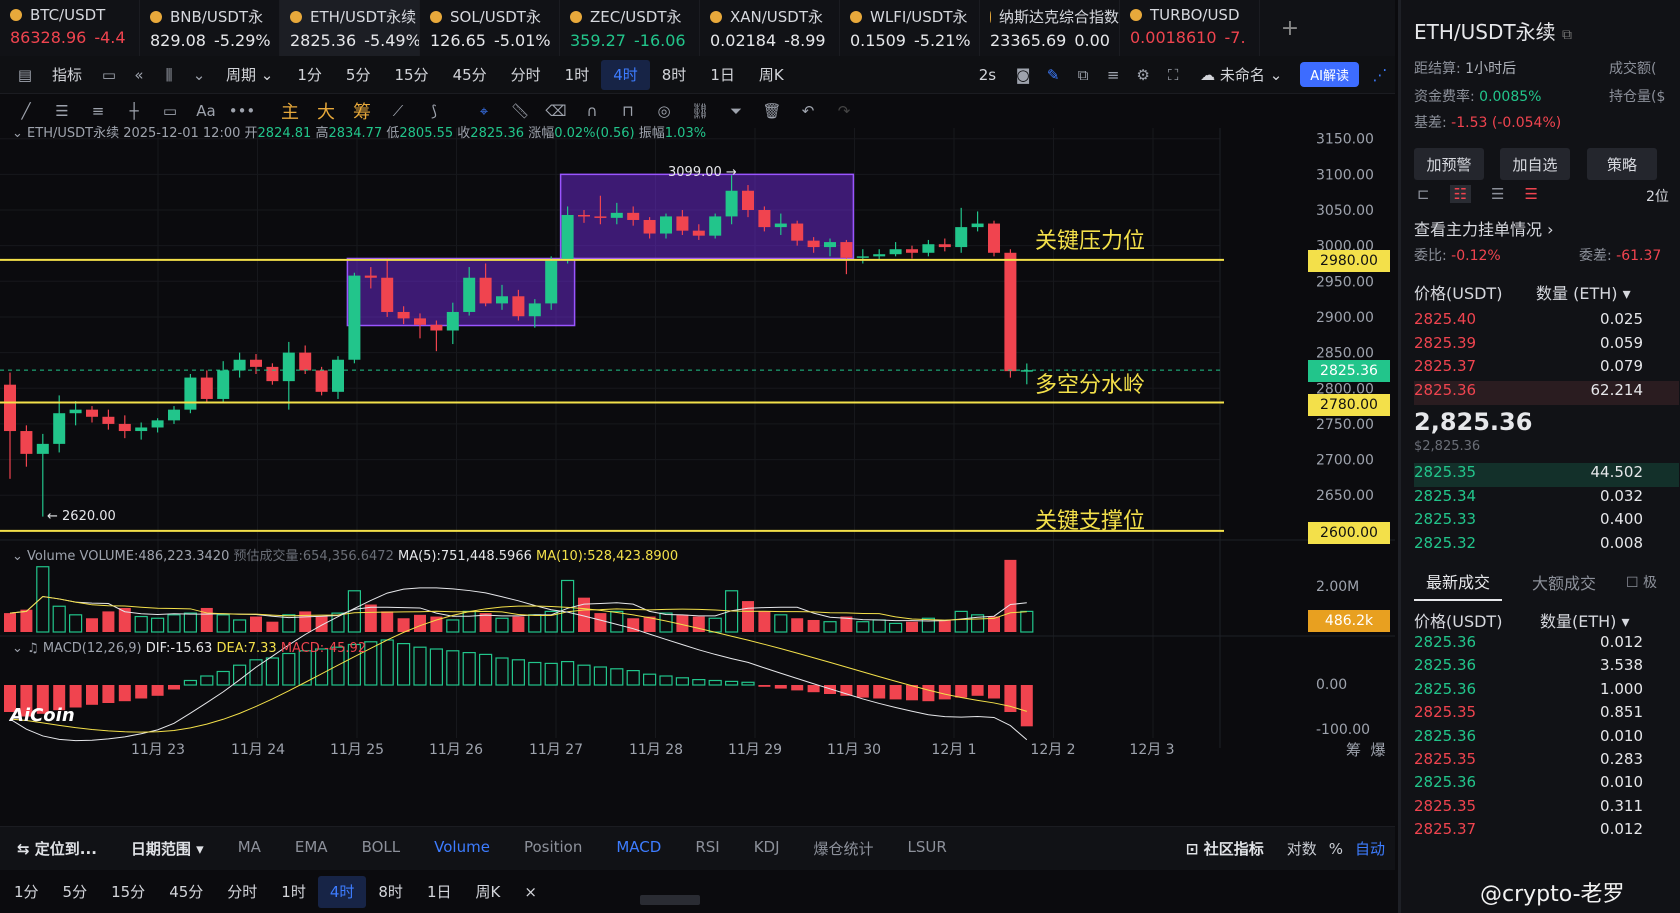 This screenshot has height=913, width=1680. Describe the element at coordinates (326, 111) in the screenshot. I see `big-label: 大` at that location.